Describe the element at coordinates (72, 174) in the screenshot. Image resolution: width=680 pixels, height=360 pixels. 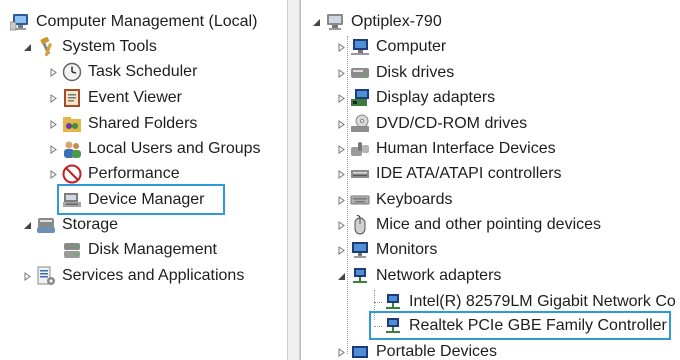
I see `performance-icon` at that location.